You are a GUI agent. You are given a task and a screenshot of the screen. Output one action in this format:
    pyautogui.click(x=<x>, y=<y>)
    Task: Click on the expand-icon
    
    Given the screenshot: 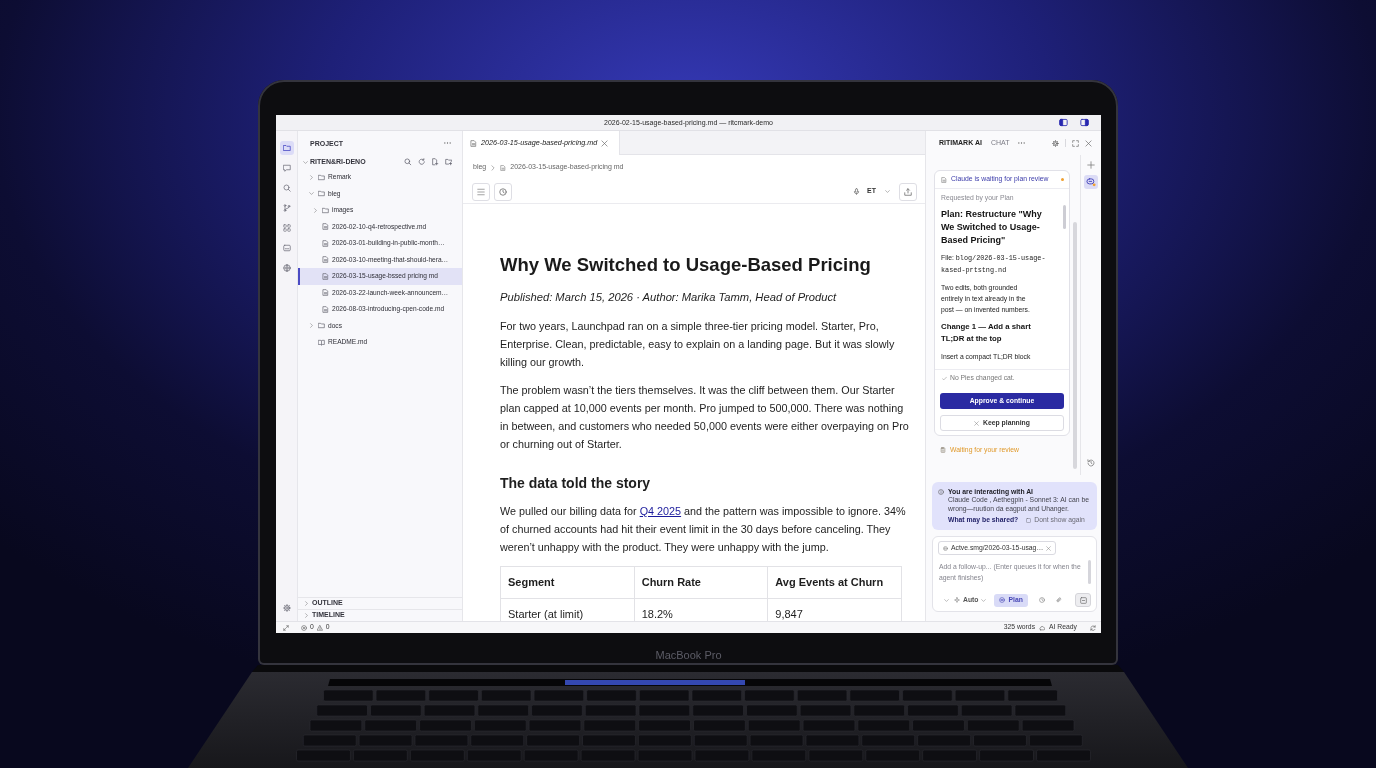 What is the action you would take?
    pyautogui.click(x=1075, y=143)
    